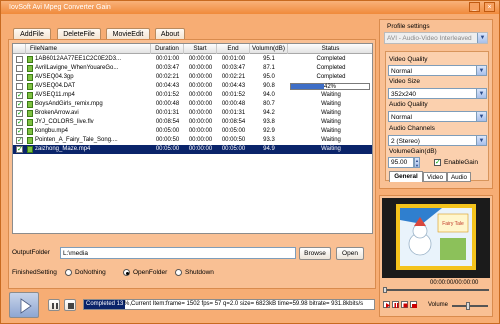 The image size is (500, 324). Describe the element at coordinates (167, 122) in the screenshot. I see `row-duration: 00:08:54` at that location.